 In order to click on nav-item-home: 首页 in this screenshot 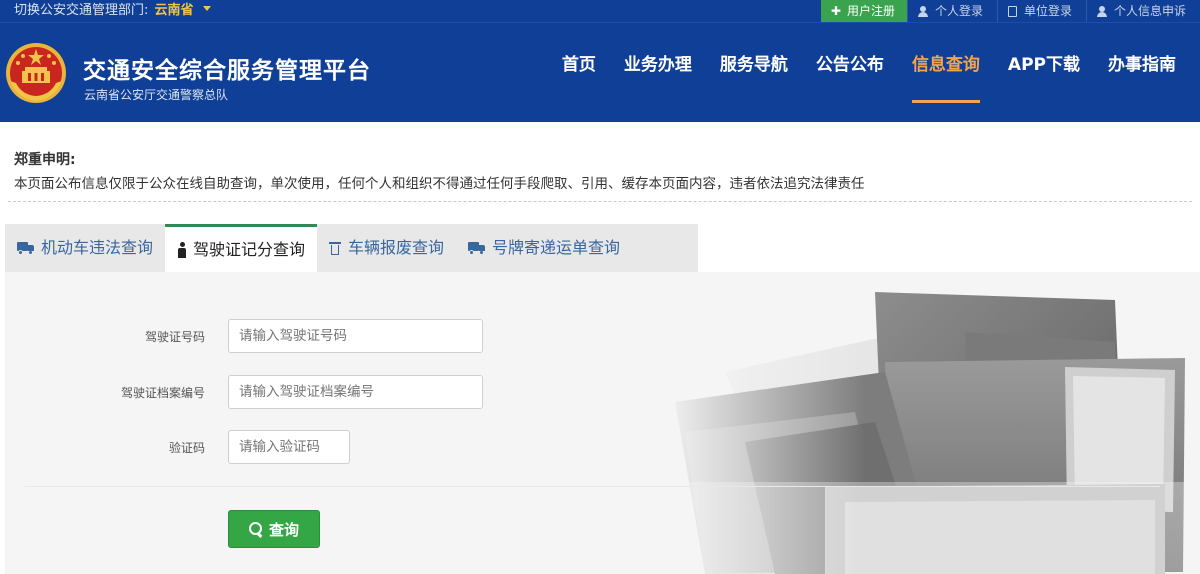, I will do `click(579, 73)`.